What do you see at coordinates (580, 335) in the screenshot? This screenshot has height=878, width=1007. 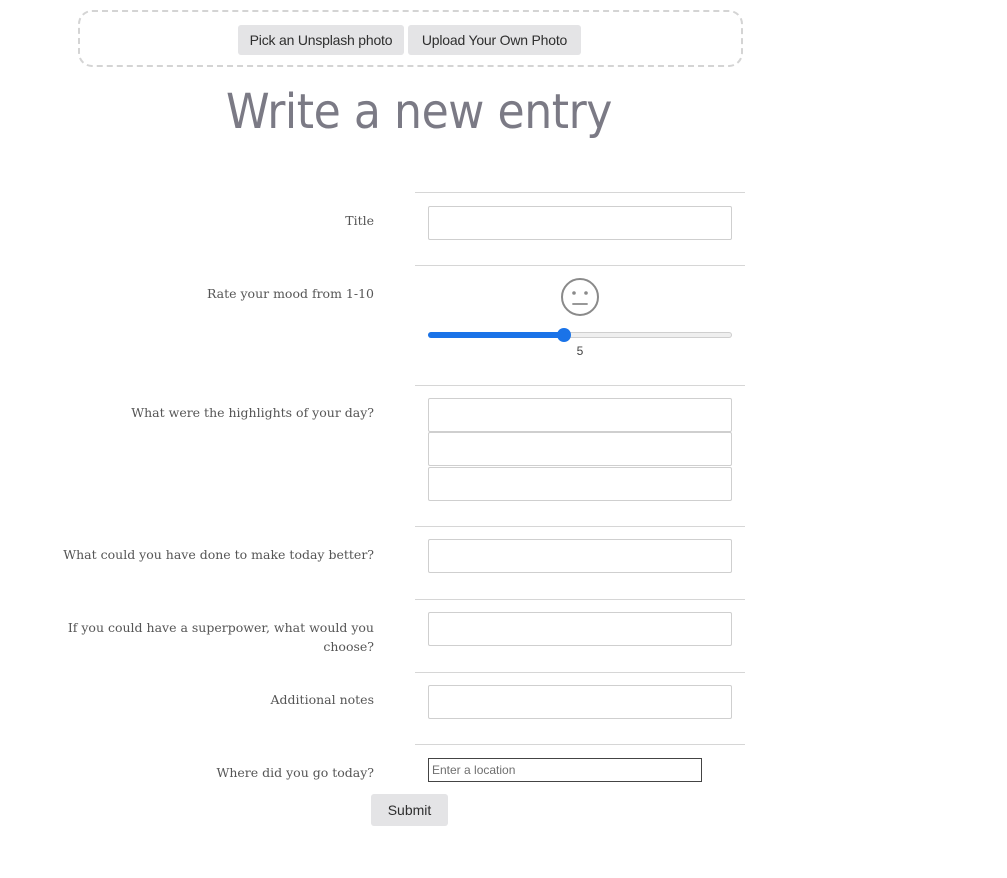 I see `mood-slider` at bounding box center [580, 335].